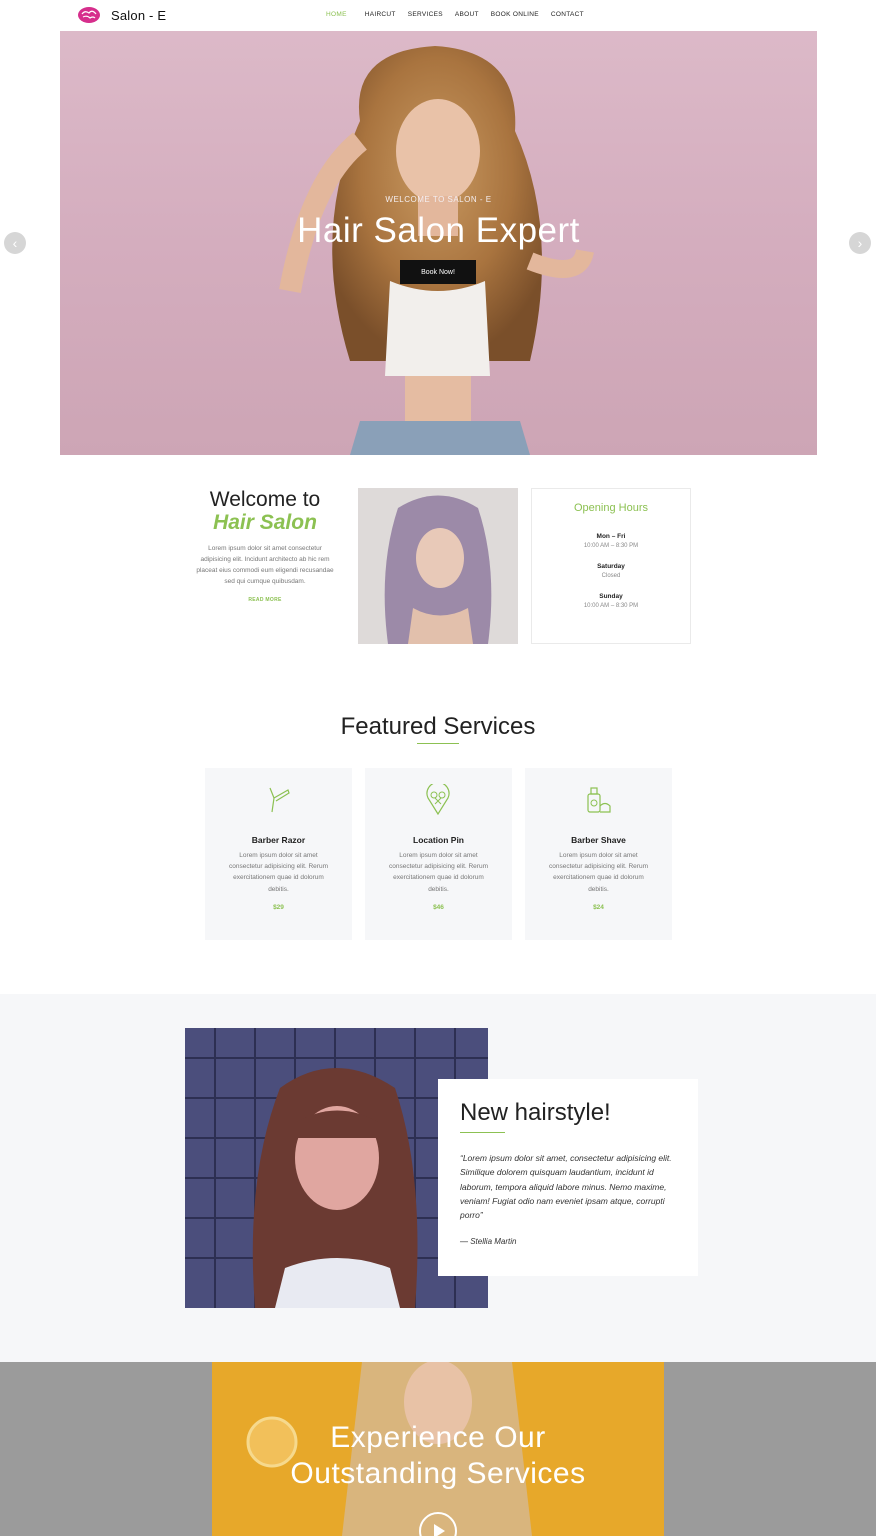  Describe the element at coordinates (535, 1112) in the screenshot. I see `hairstyle-title: New hairstyle!` at that location.